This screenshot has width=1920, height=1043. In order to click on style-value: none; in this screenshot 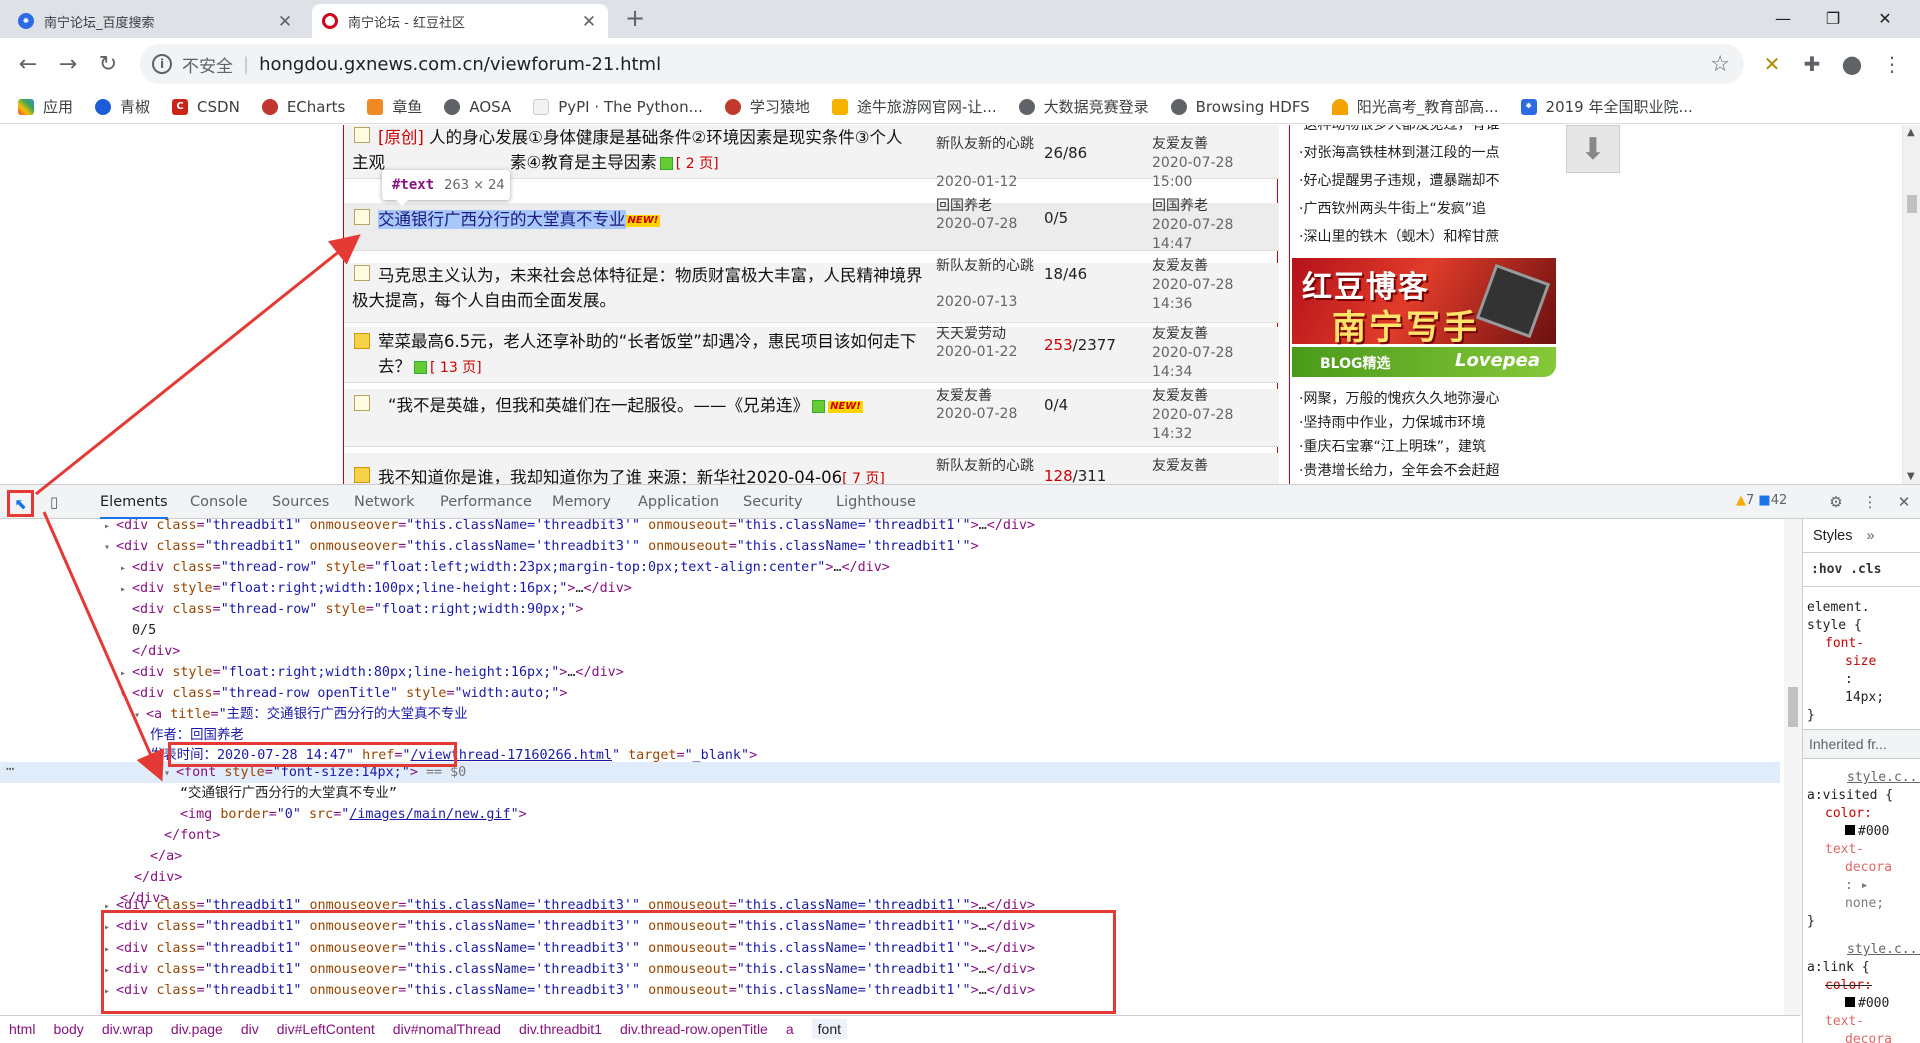, I will do `click(1864, 904)`.